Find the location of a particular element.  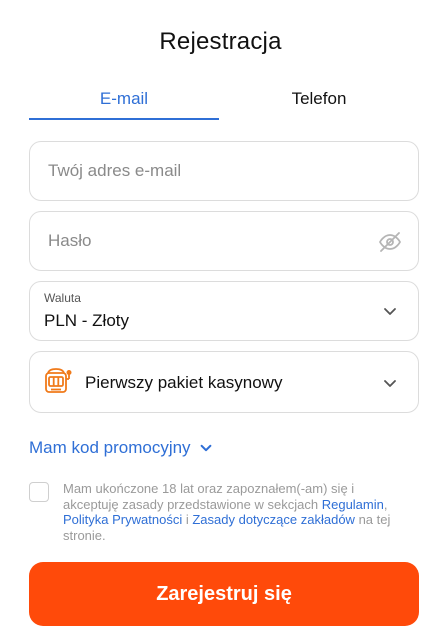

auth-method-tabs: E-mail Telefon is located at coordinates (224, 104).